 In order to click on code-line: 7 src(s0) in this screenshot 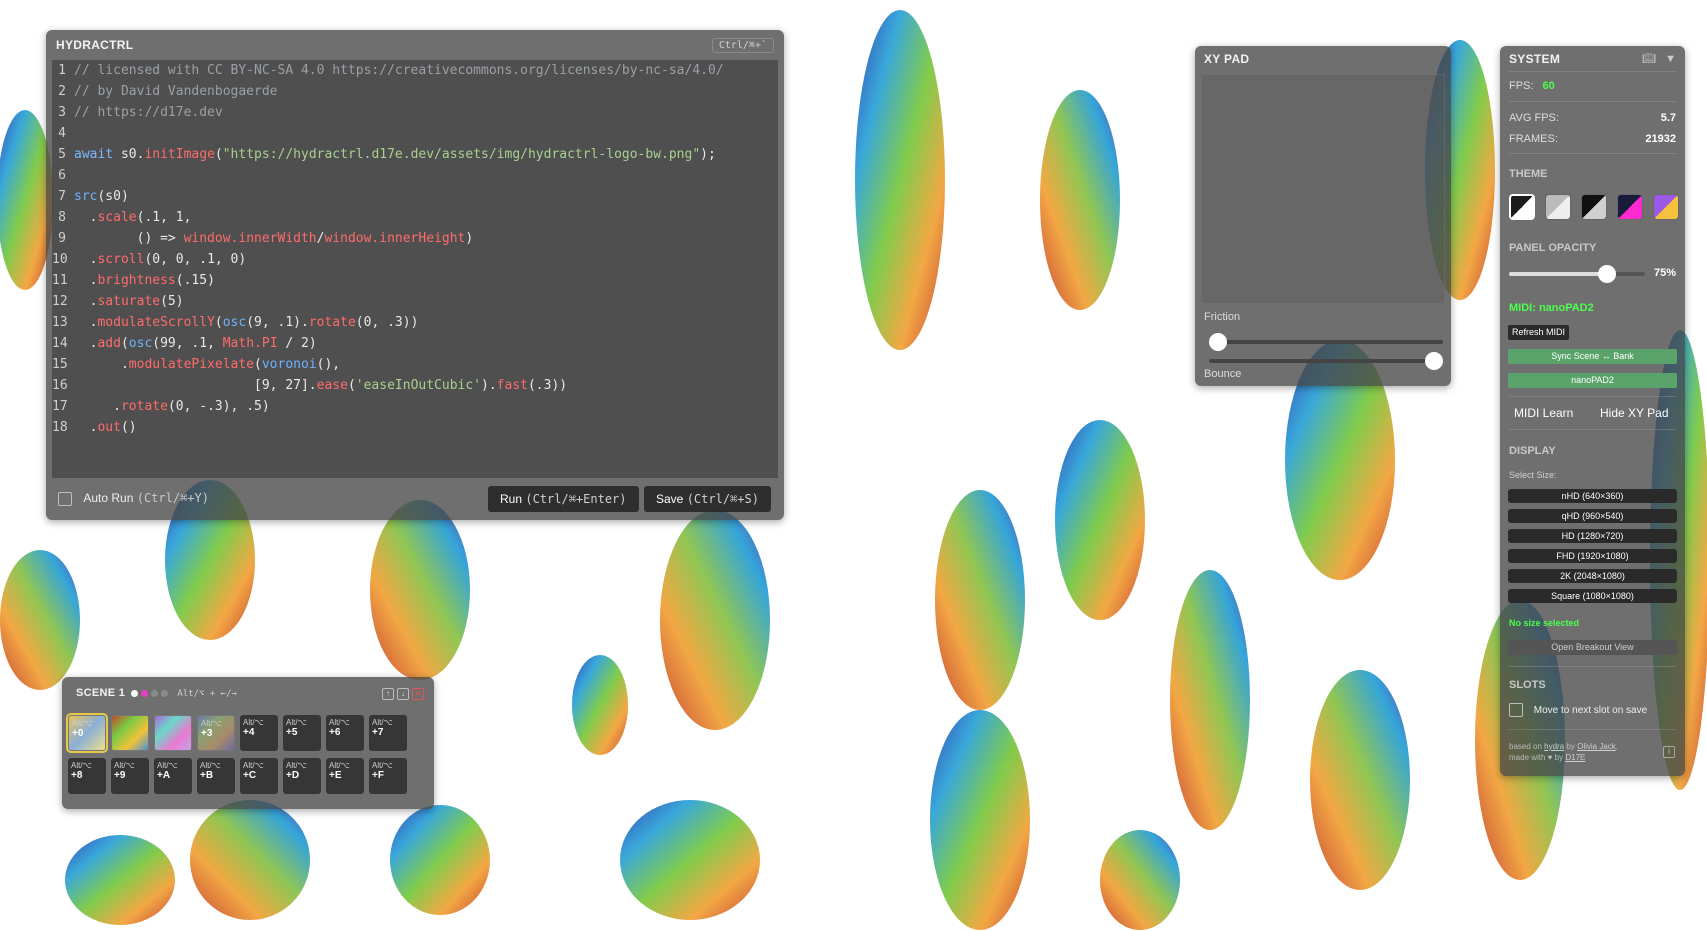, I will do `click(90, 196)`.